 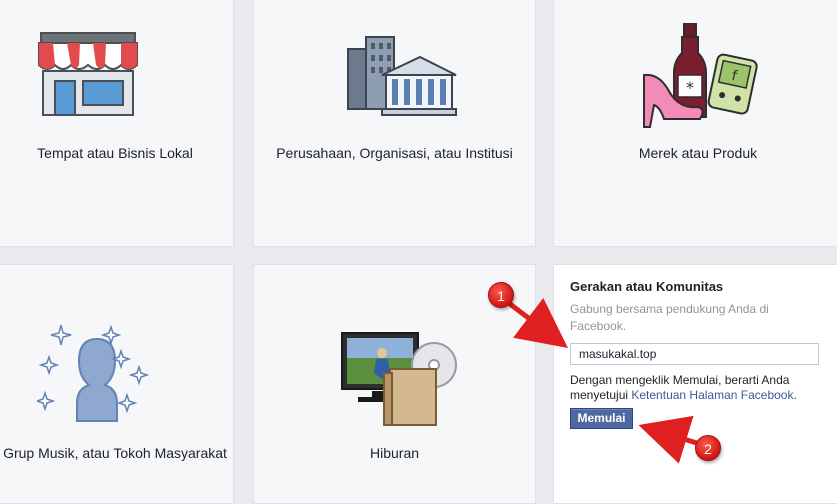 What do you see at coordinates (93, 373) in the screenshot?
I see `person-silhouette-icon` at bounding box center [93, 373].